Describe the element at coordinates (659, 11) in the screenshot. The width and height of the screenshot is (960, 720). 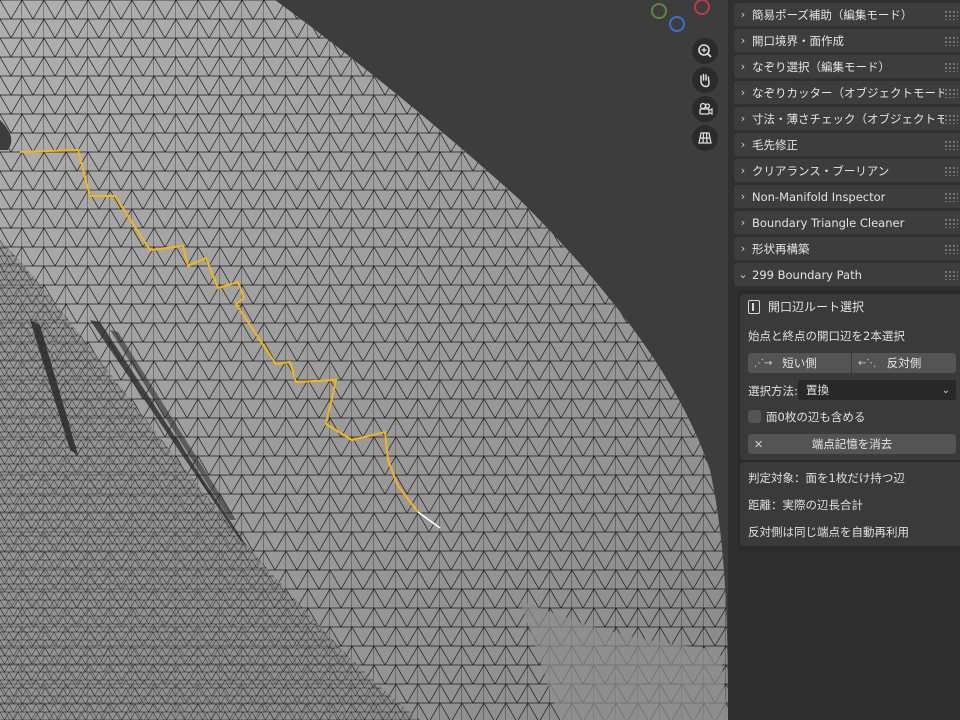
I see `axis-y-dot` at that location.